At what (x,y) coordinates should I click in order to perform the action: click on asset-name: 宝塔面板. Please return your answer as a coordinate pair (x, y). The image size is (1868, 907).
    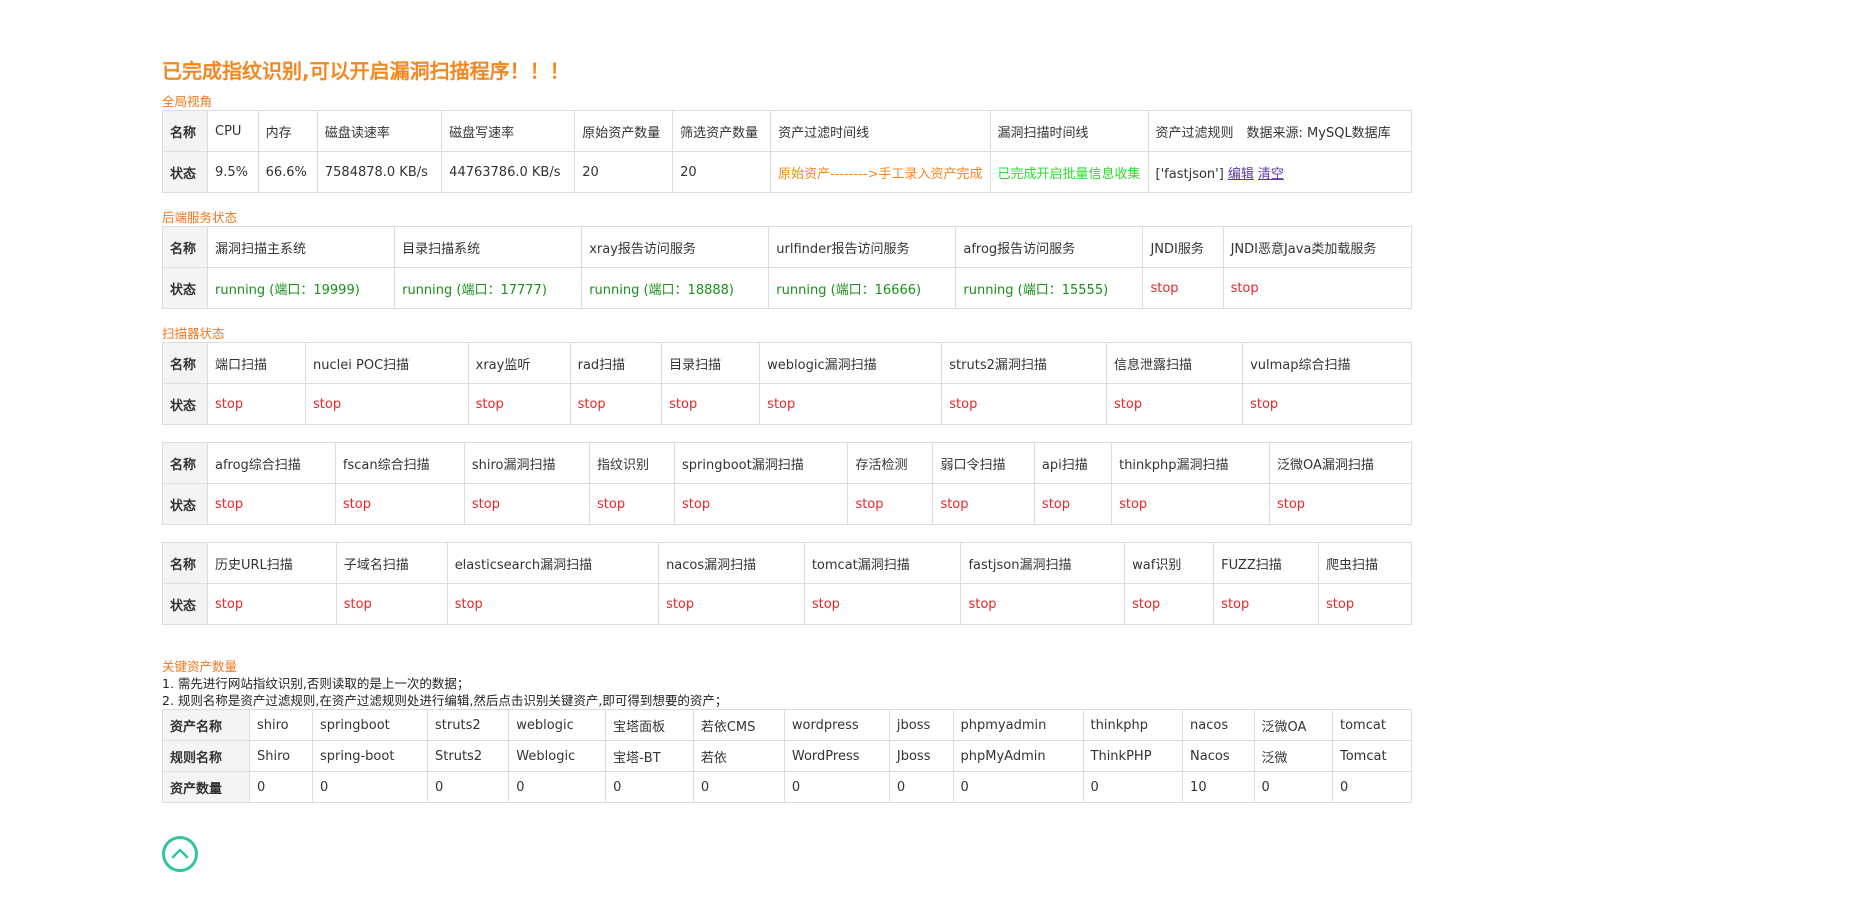
    Looking at the image, I should click on (649, 725).